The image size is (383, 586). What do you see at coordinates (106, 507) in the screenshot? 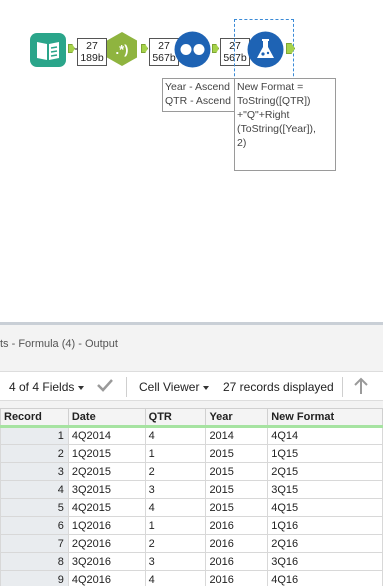
I see `date-cell: 4Q2015` at bounding box center [106, 507].